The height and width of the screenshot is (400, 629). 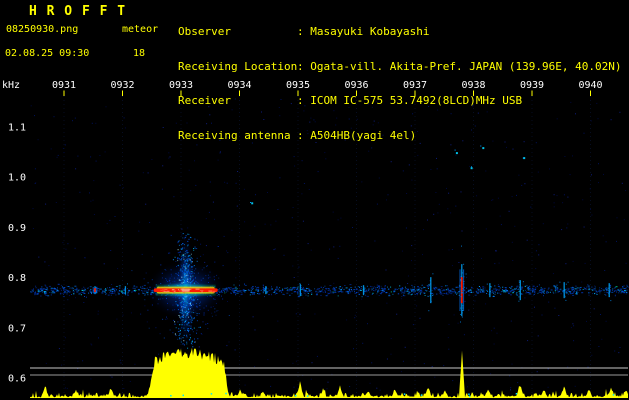 I want to click on svg-text: 0.7, so click(x=17, y=328).